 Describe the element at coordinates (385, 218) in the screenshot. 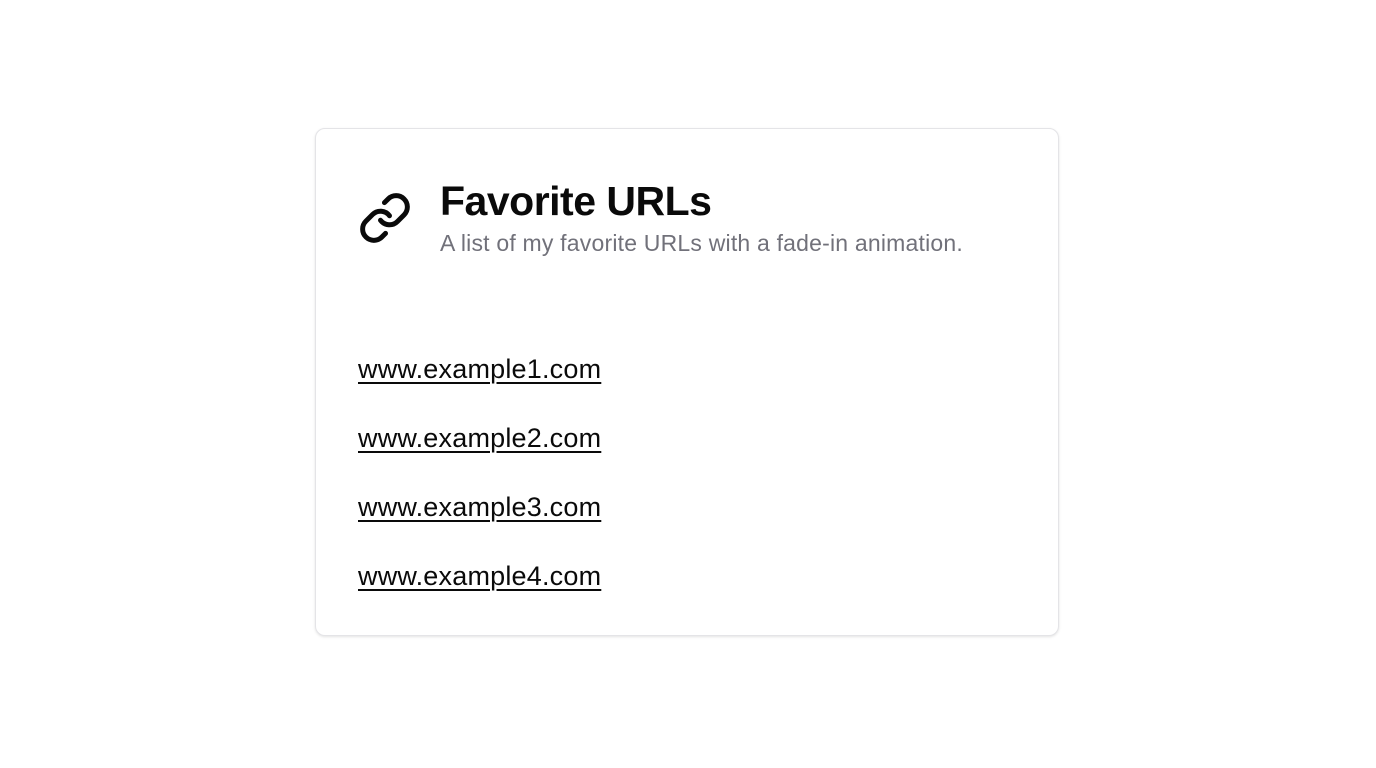

I see `link-icon` at that location.